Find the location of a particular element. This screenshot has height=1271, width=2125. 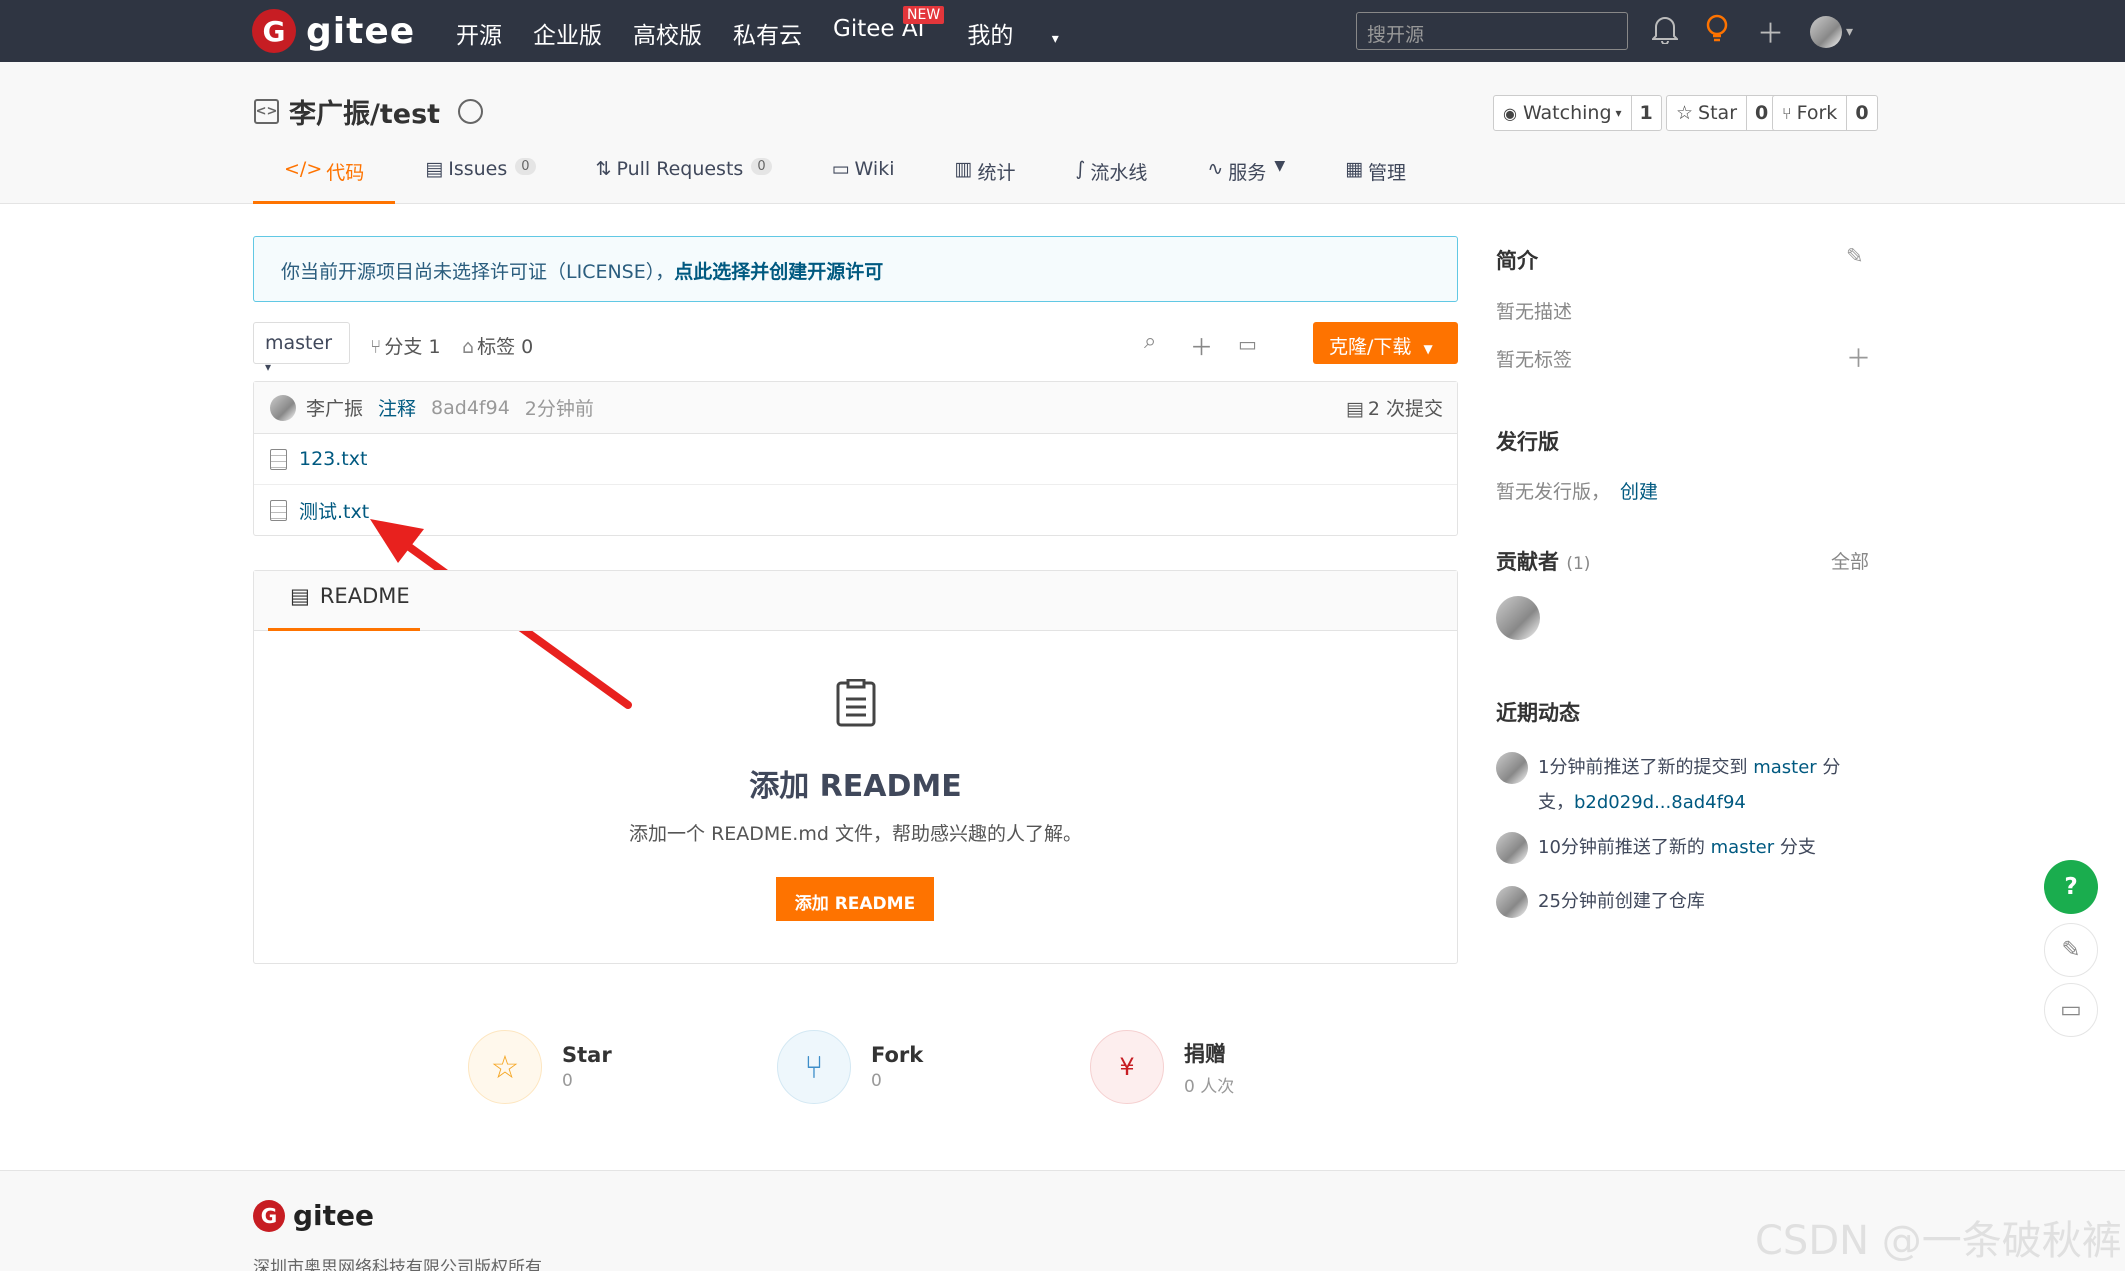

tab-manage-label: 管理 is located at coordinates (1387, 173).